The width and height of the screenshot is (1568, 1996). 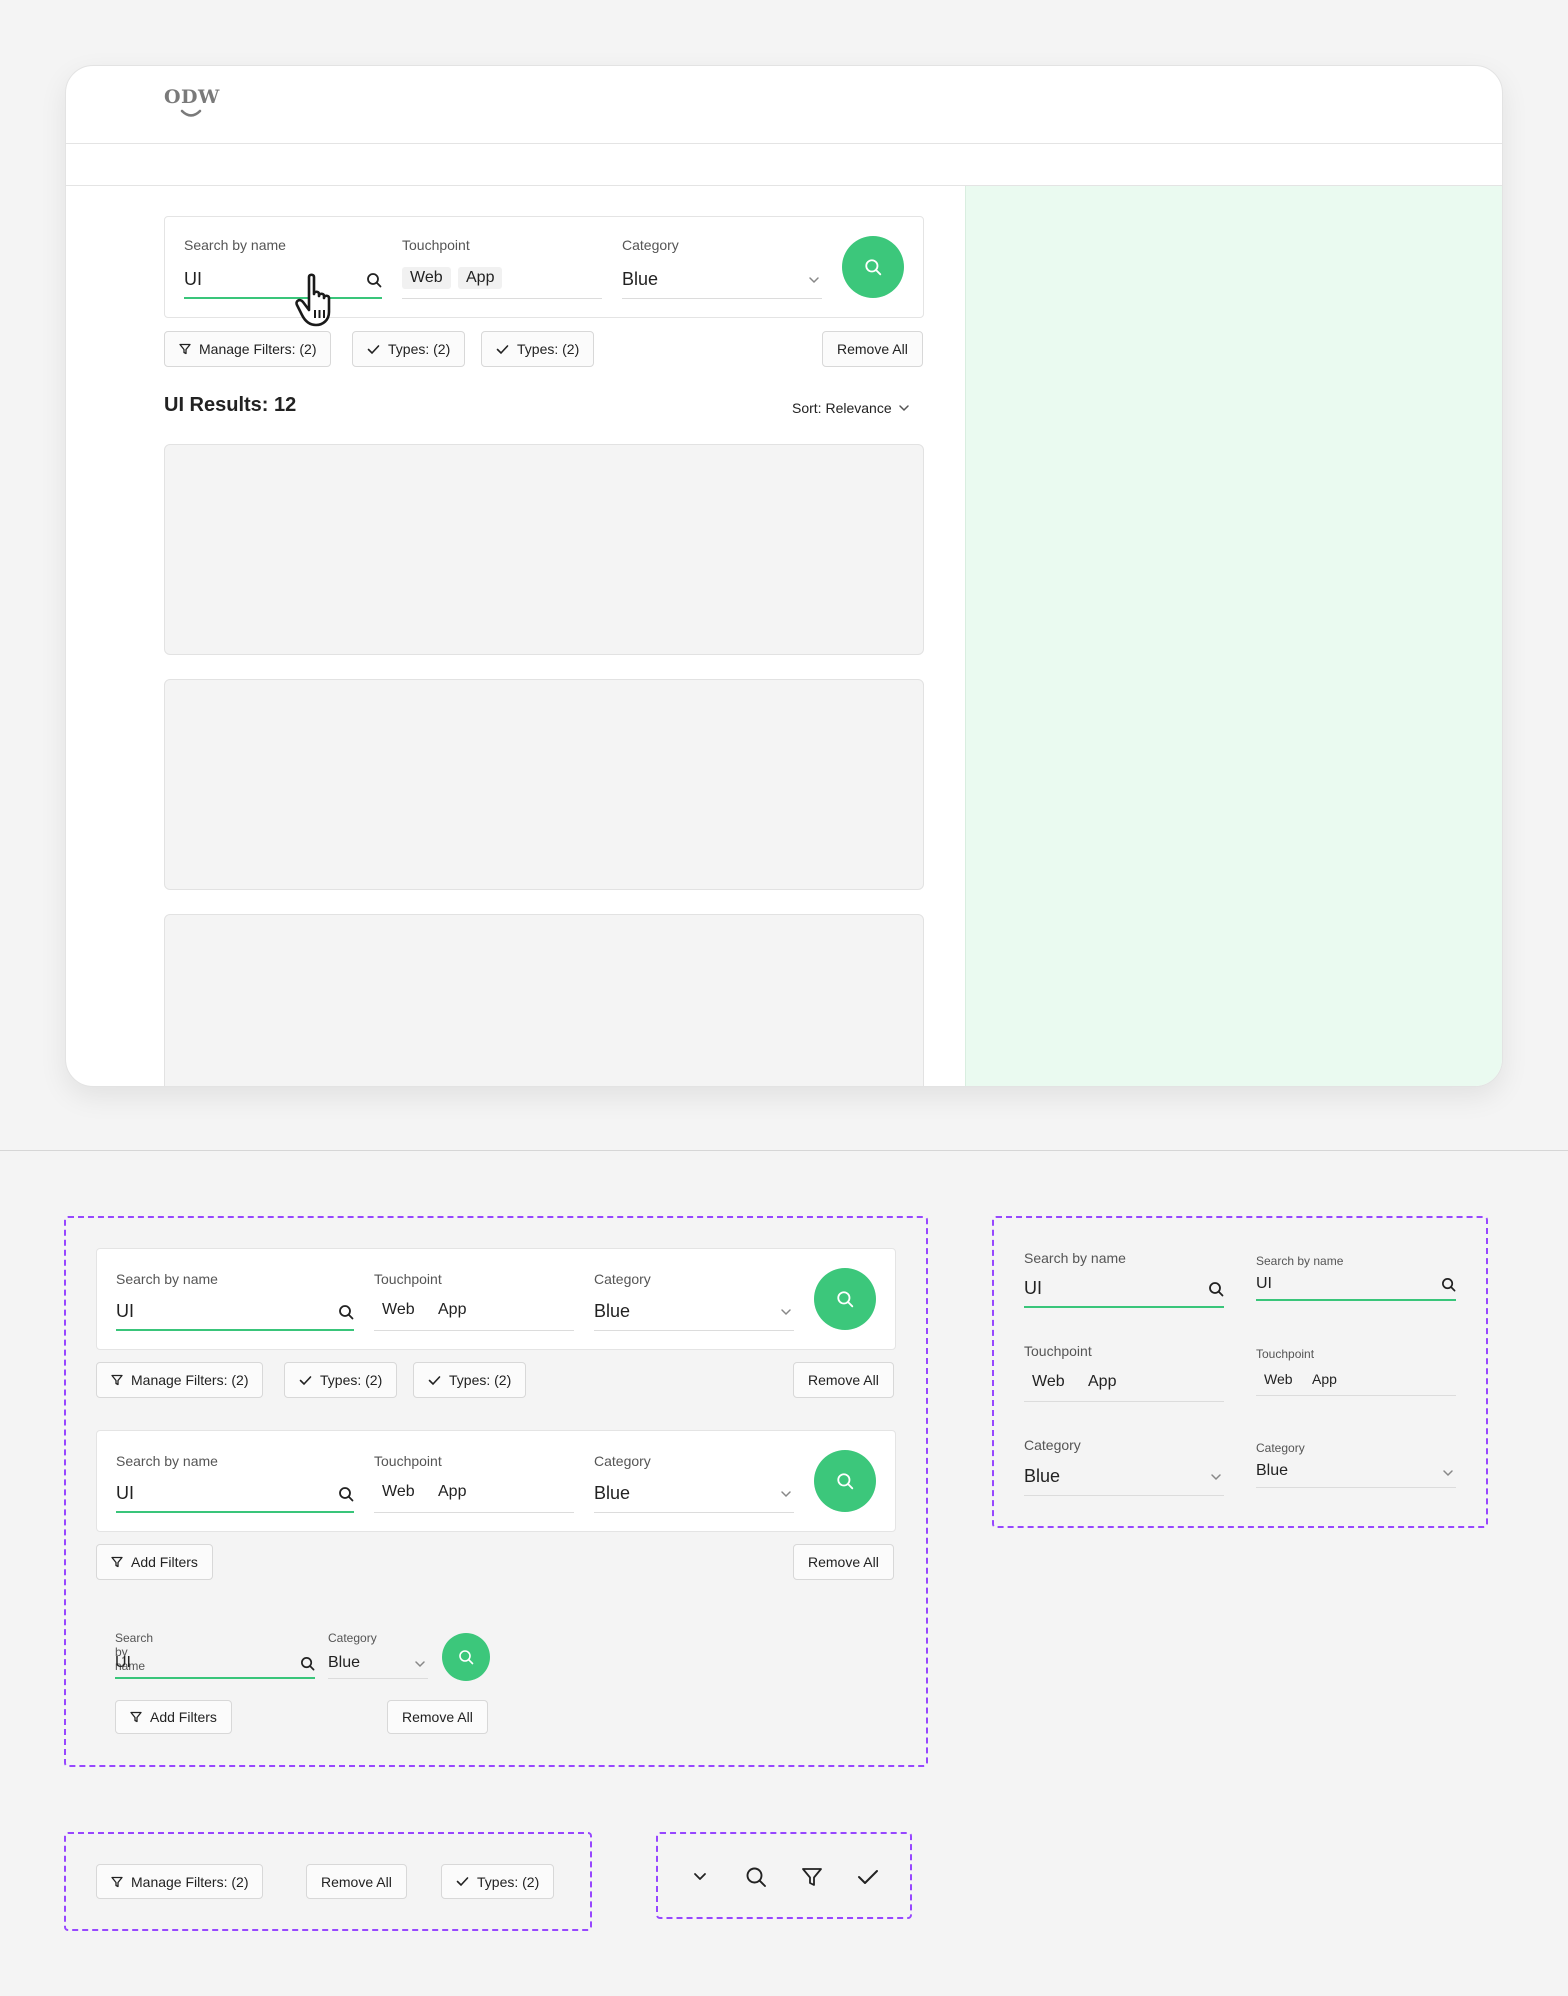 What do you see at coordinates (230, 405) in the screenshot?
I see `results-title: UI Results: 12` at bounding box center [230, 405].